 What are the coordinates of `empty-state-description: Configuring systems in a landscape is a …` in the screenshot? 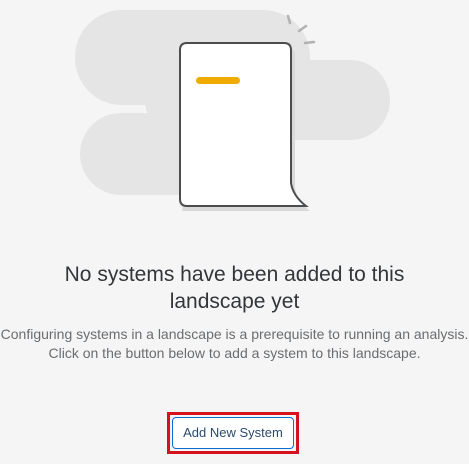 It's located at (234, 343).